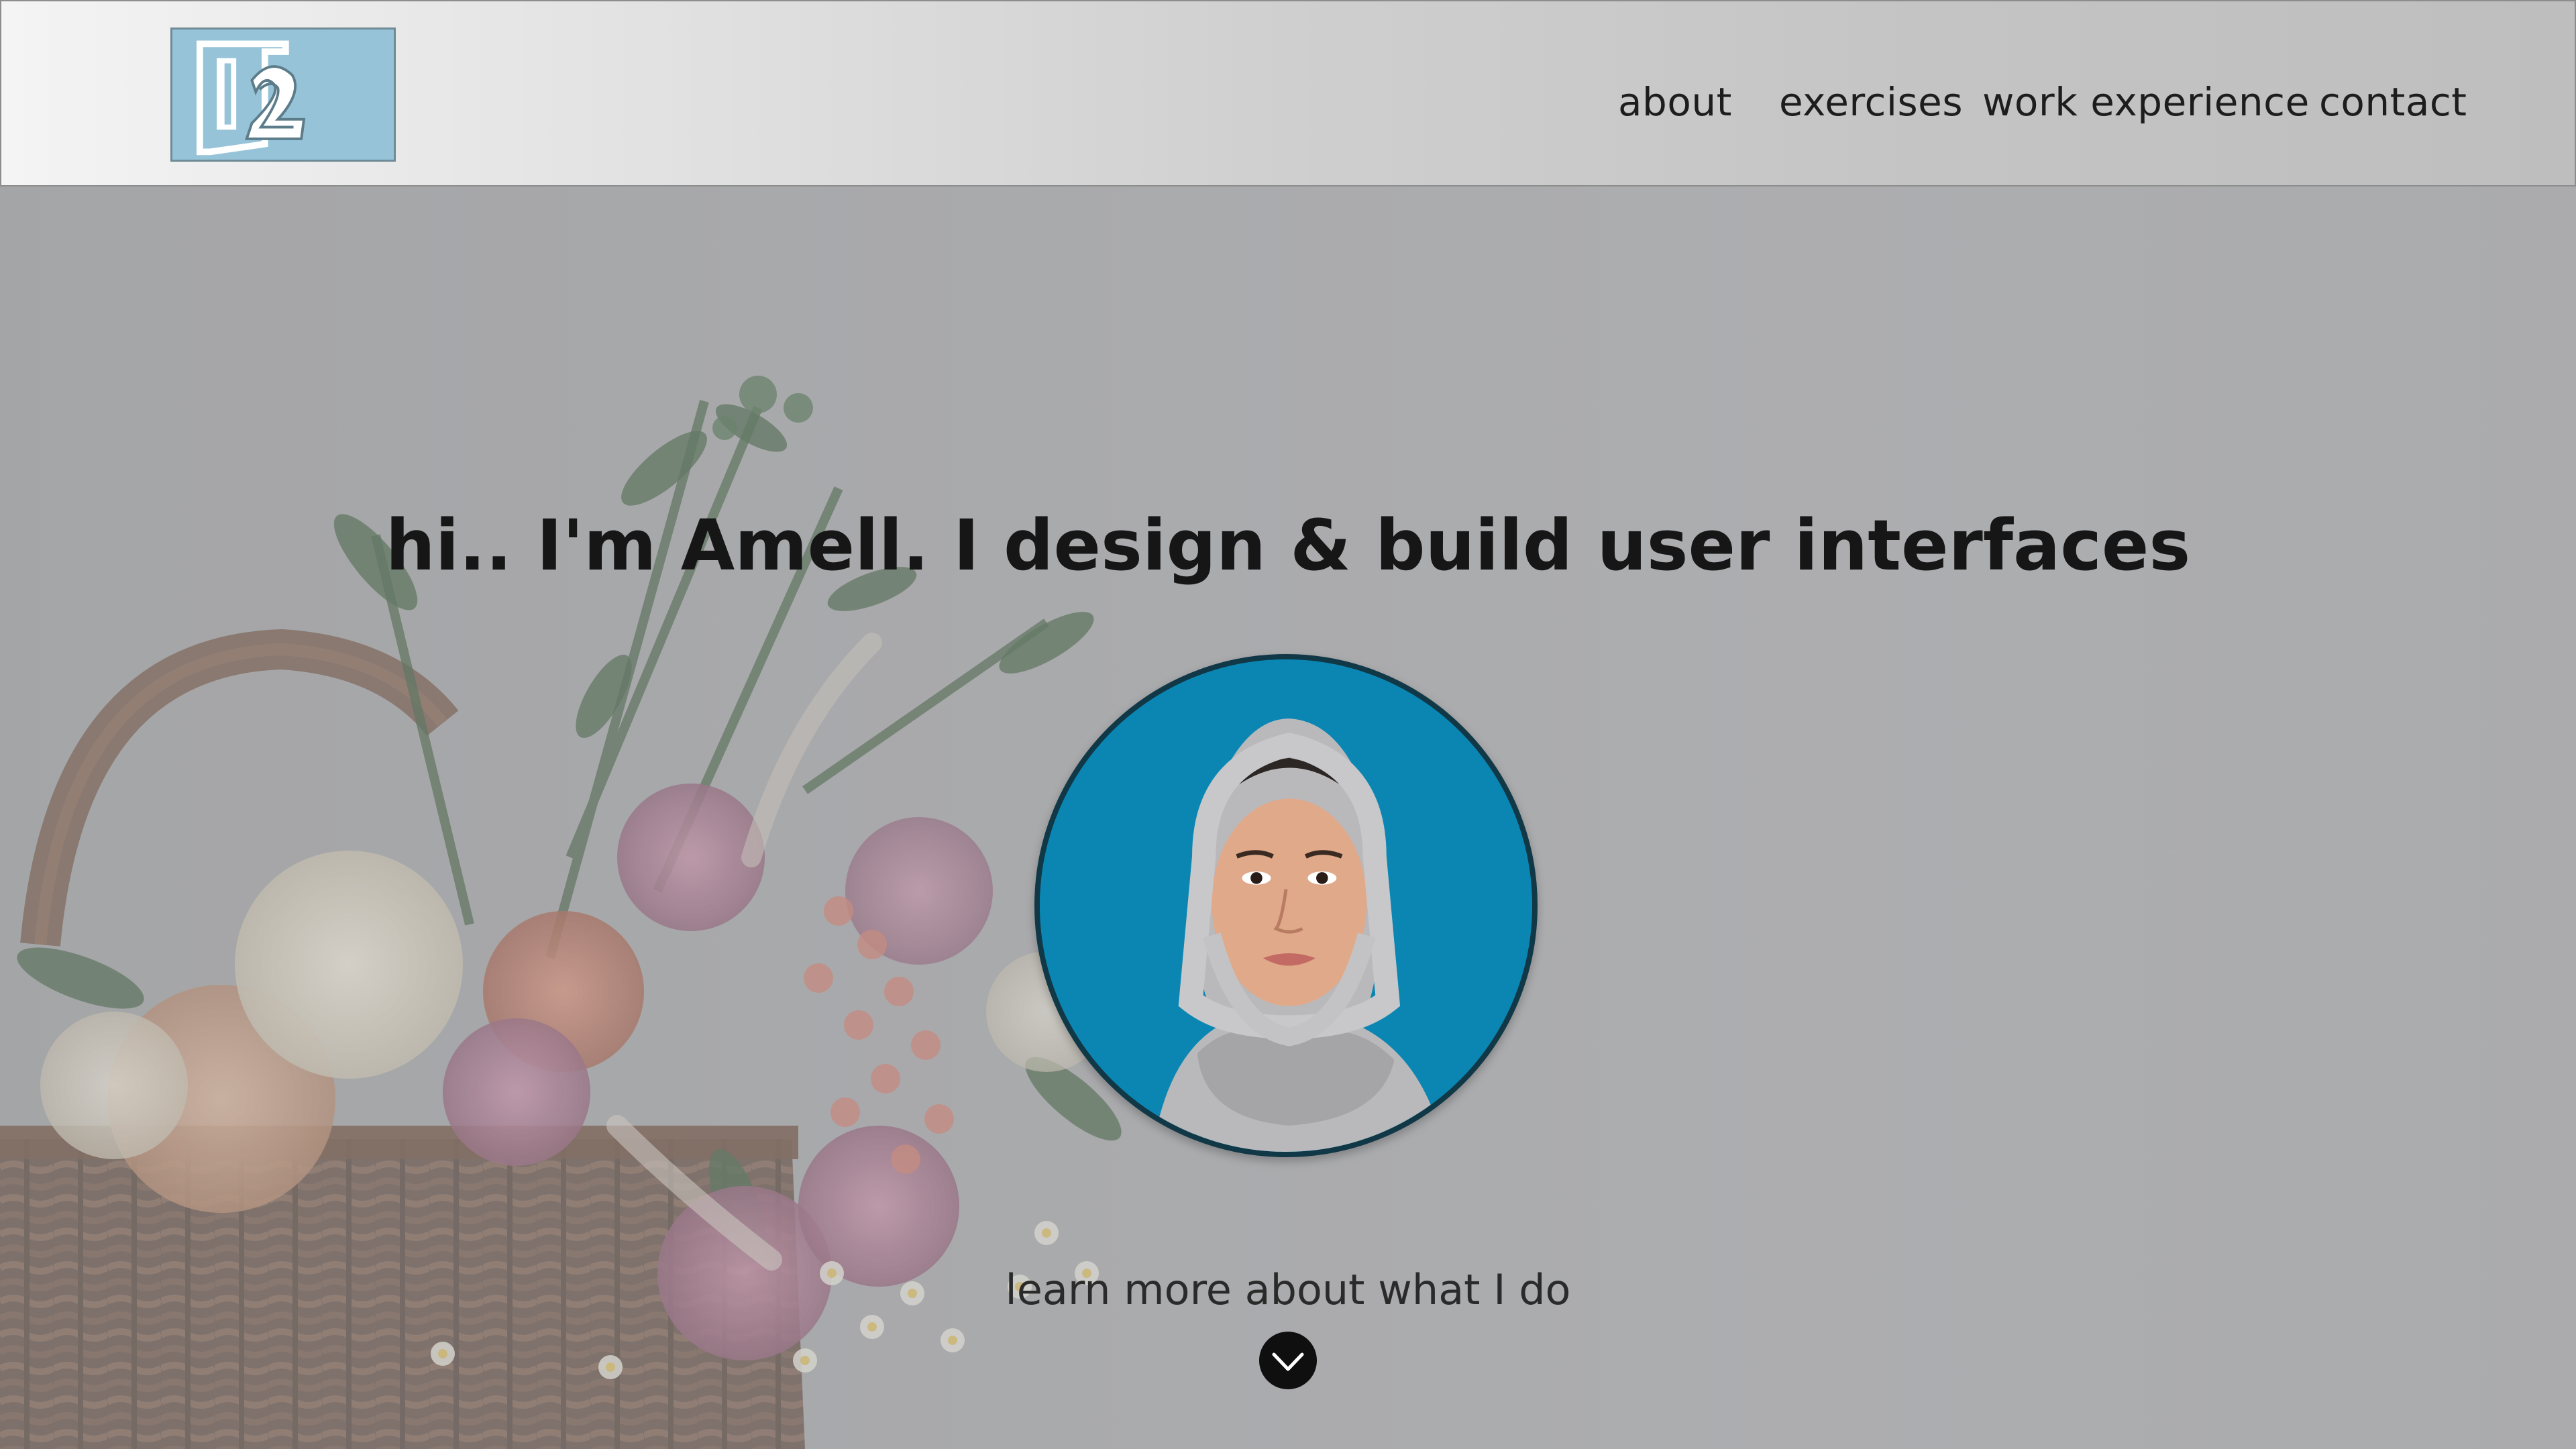 The image size is (2576, 1449). I want to click on nav-link-contact: contact, so click(2393, 102).